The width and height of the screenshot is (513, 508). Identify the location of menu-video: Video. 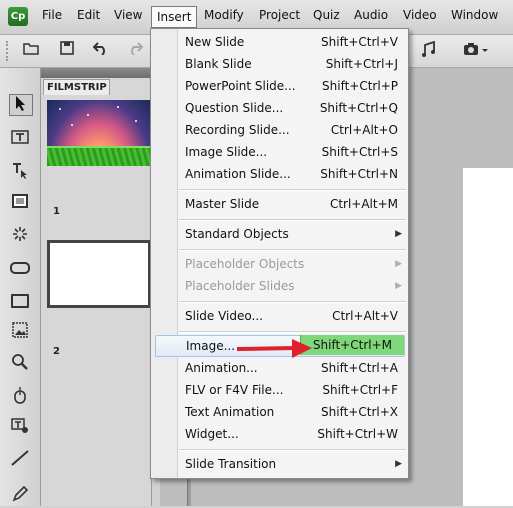
(420, 15).